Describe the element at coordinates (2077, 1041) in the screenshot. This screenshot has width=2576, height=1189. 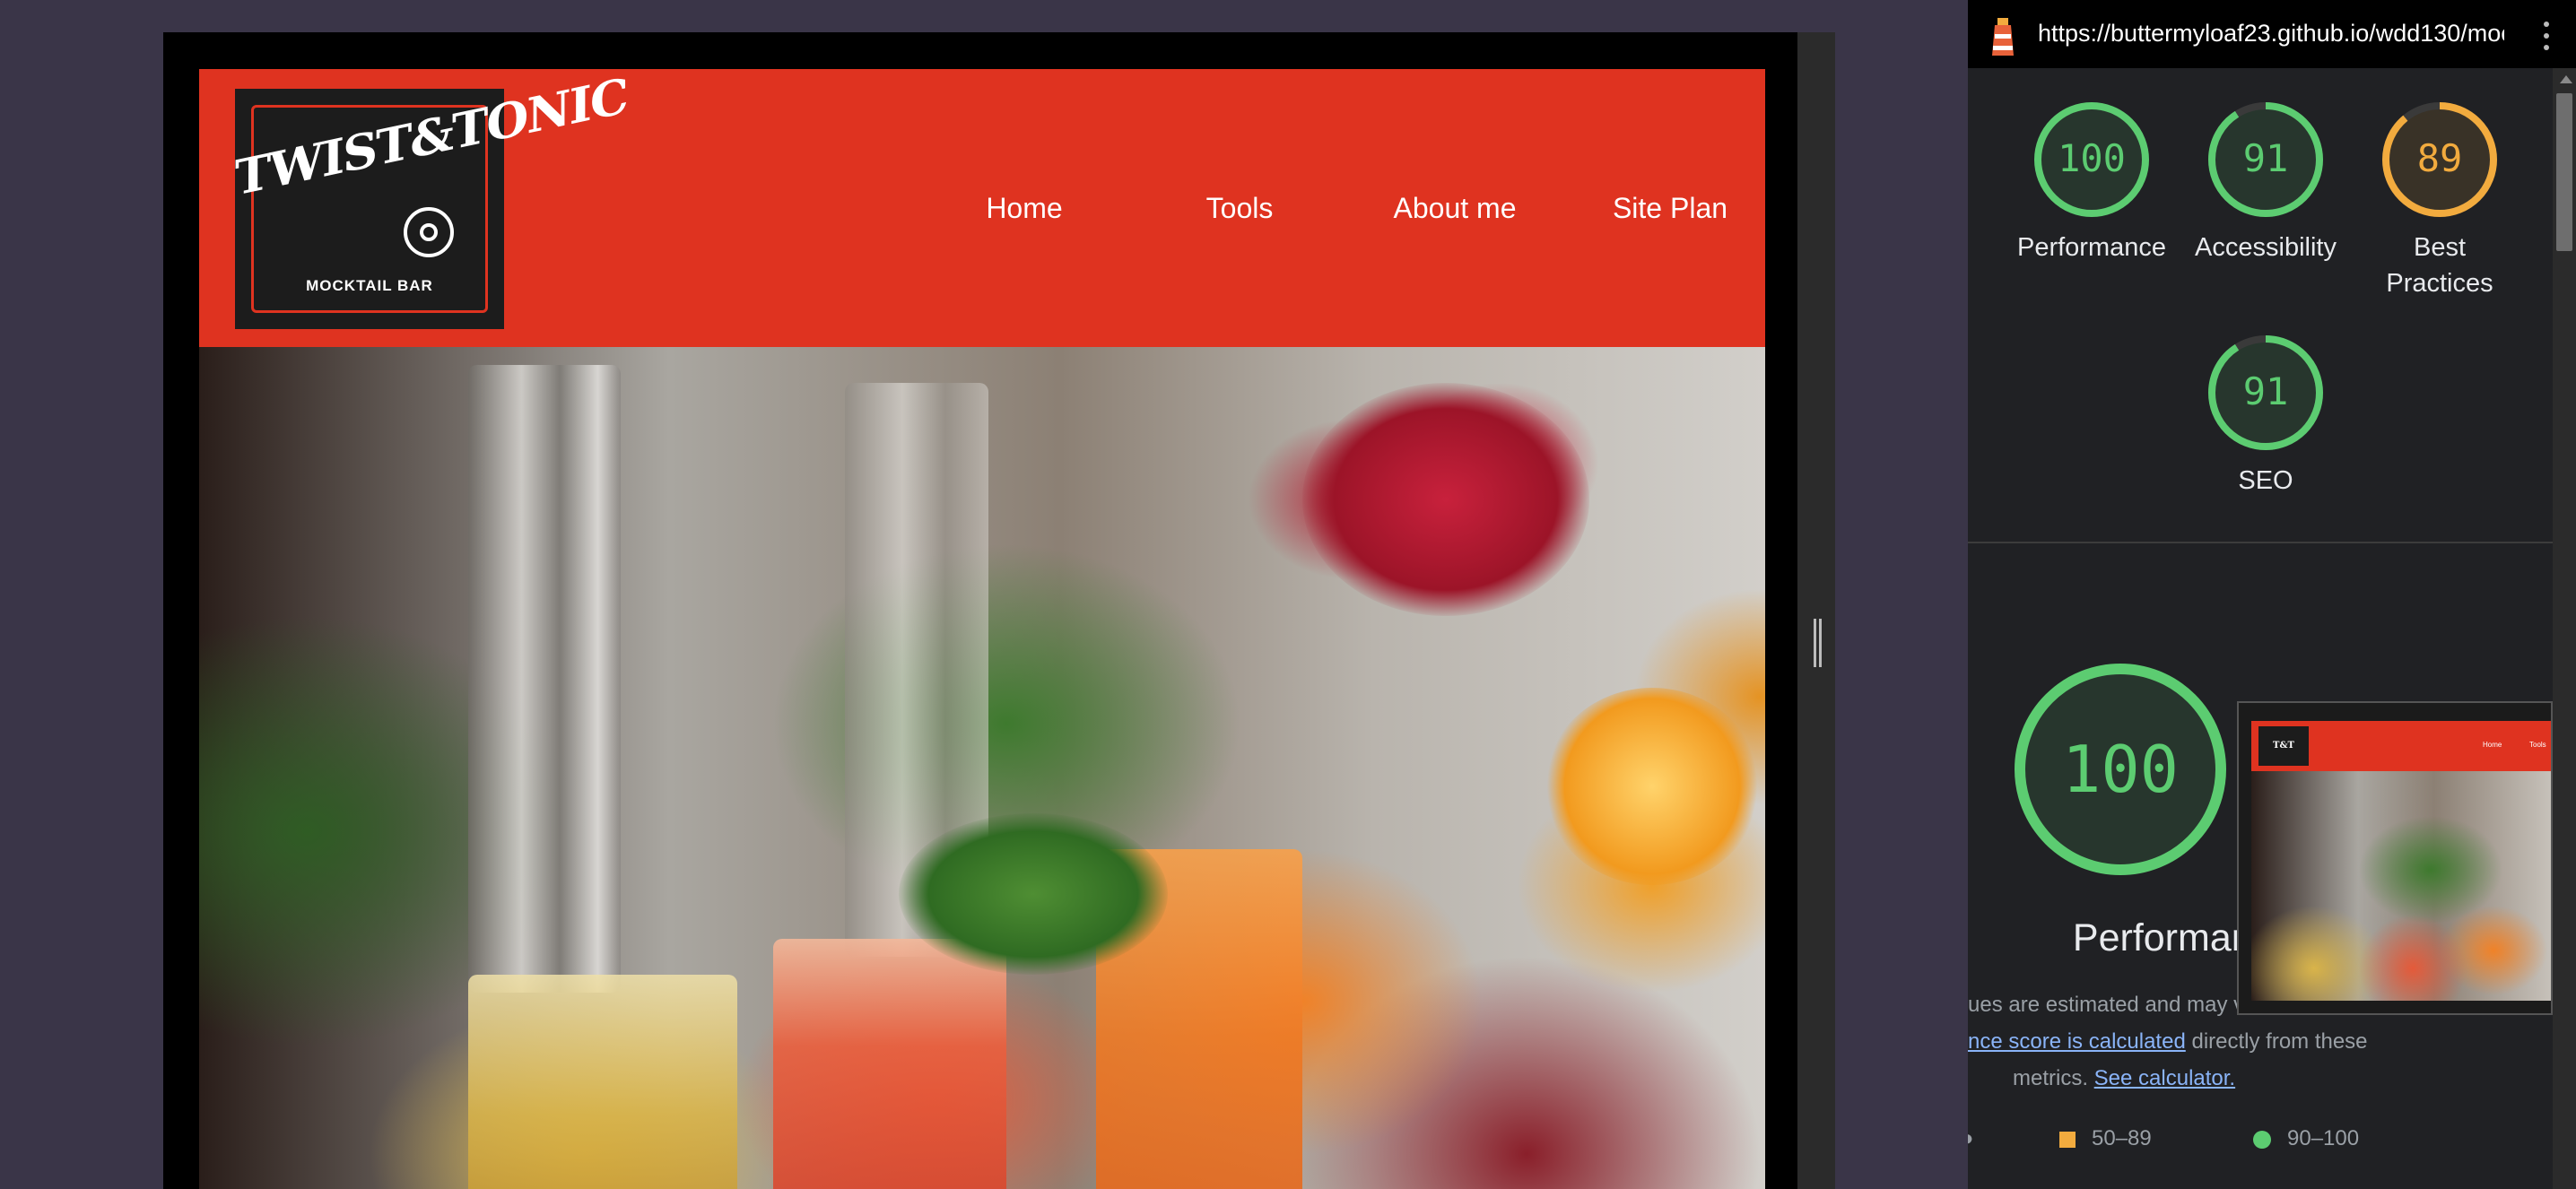
I see `score-calculation-link: nce score is calculated` at that location.